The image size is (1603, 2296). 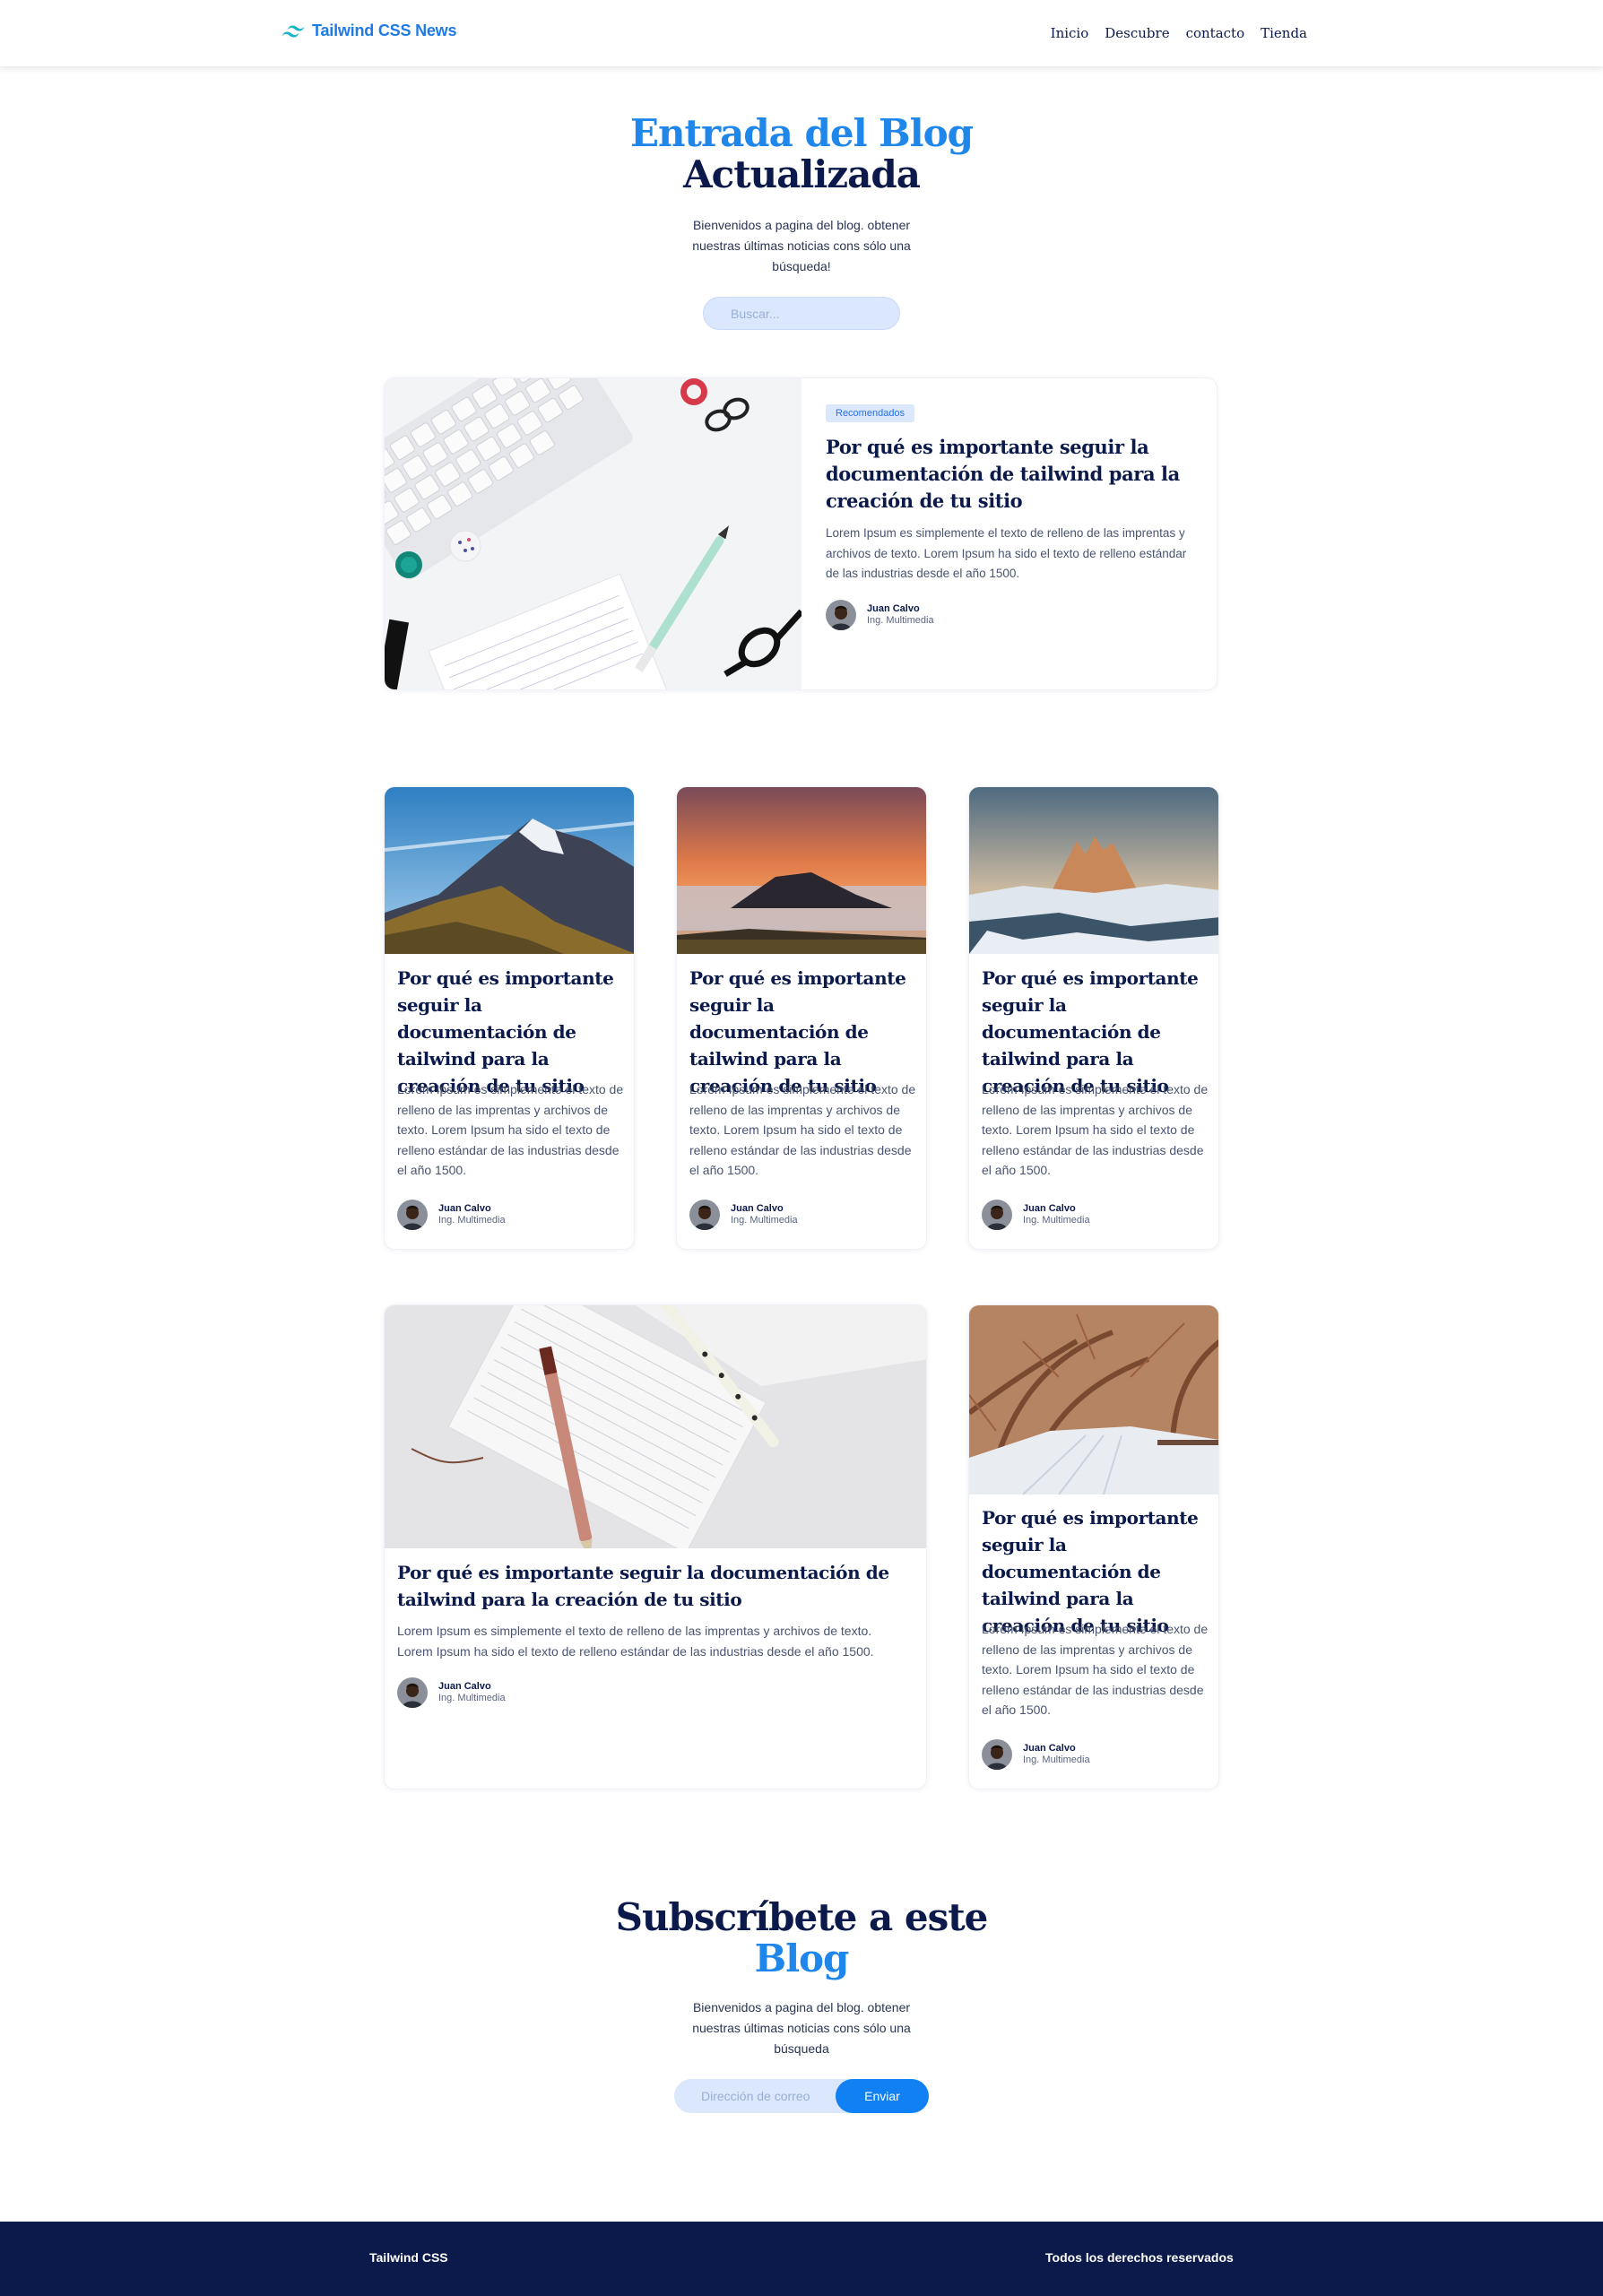 What do you see at coordinates (1215, 33) in the screenshot?
I see `nav-link-contacto: contacto` at bounding box center [1215, 33].